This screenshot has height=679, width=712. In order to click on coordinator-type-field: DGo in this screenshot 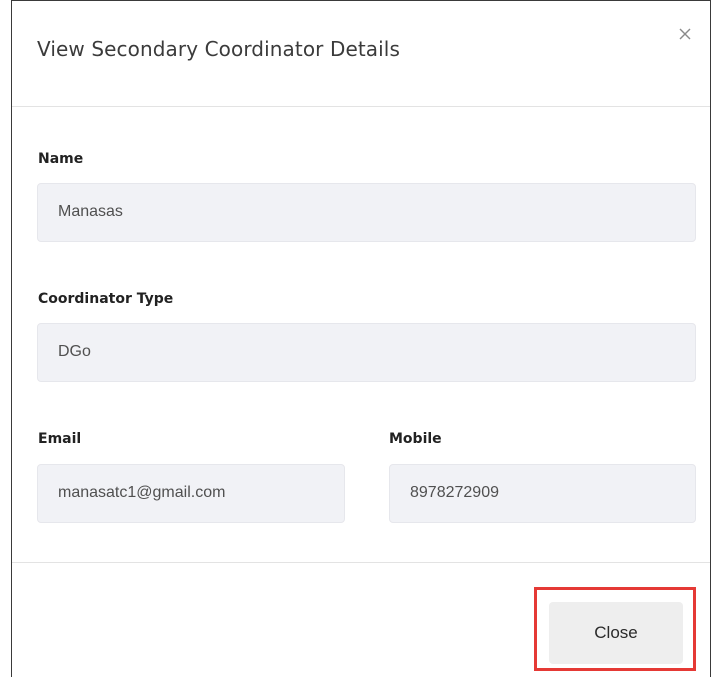, I will do `click(366, 352)`.